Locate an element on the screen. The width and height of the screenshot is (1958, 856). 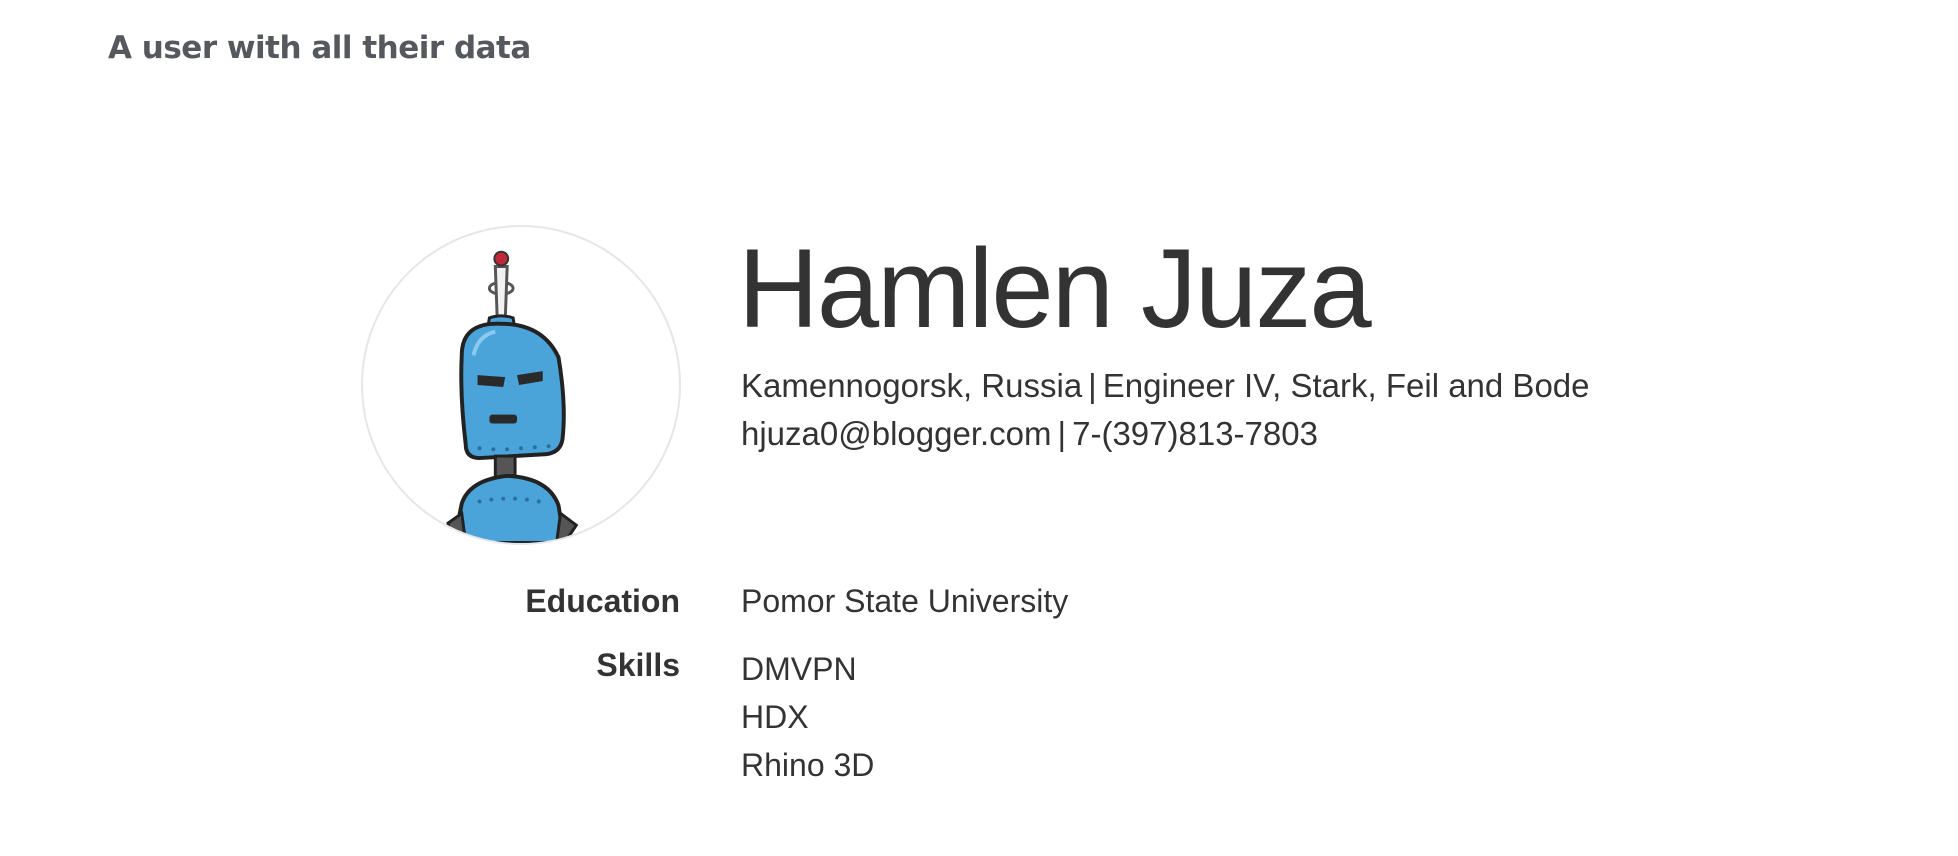
robot-avatar-icon is located at coordinates (512, 396).